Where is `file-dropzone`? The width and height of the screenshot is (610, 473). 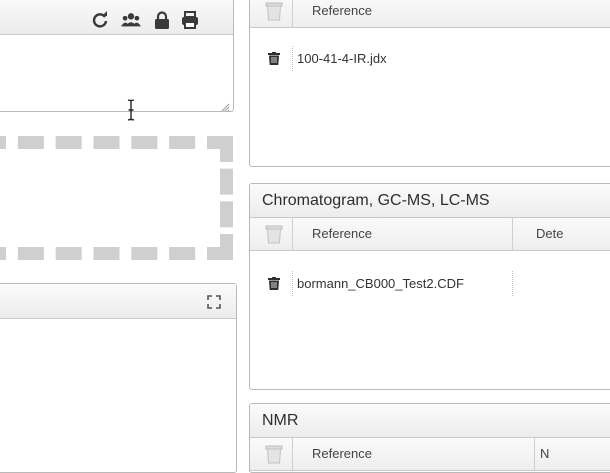
file-dropzone is located at coordinates (116, 198).